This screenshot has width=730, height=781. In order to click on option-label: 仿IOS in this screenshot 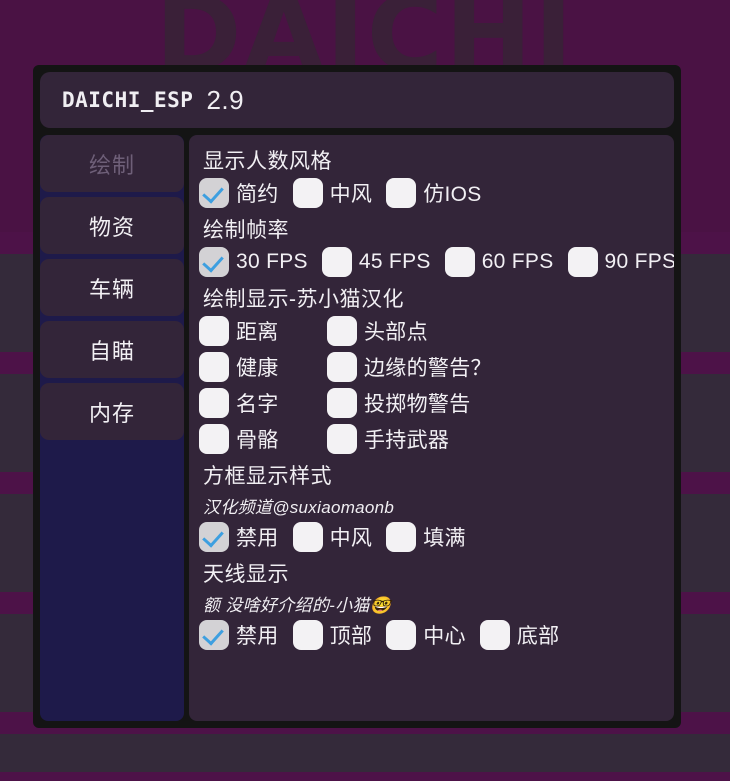, I will do `click(452, 194)`.